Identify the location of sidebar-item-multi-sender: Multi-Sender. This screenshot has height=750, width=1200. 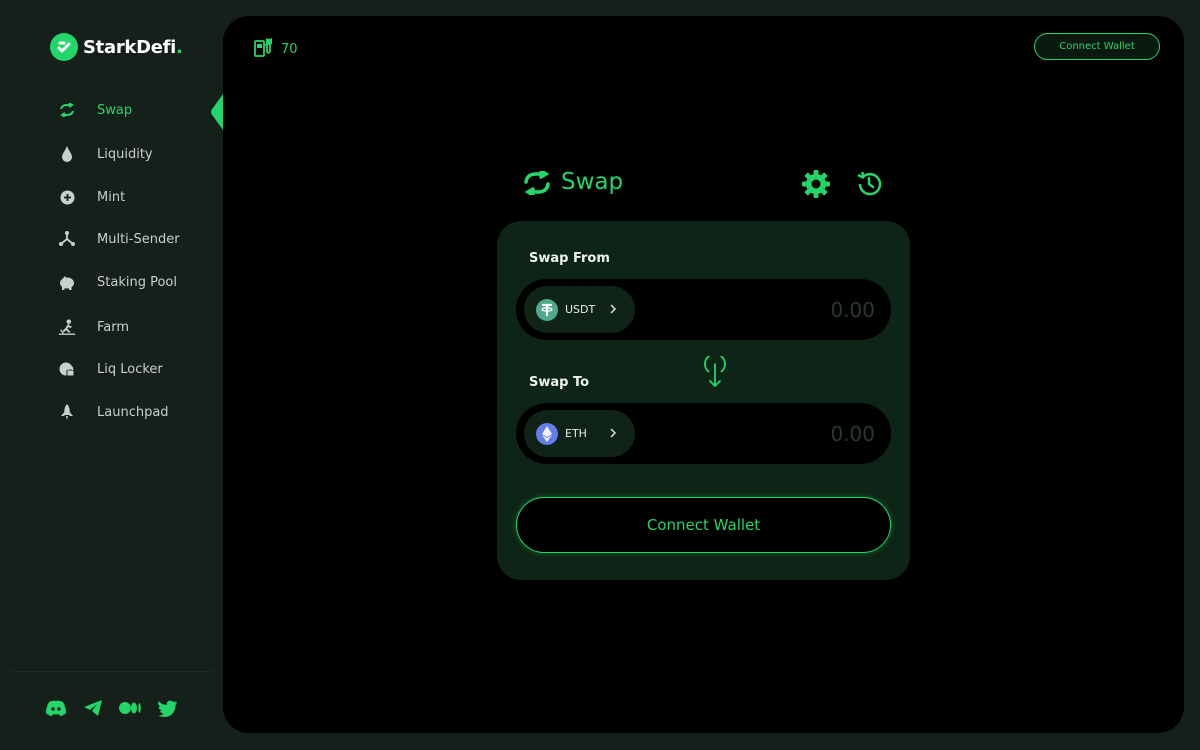
(138, 239).